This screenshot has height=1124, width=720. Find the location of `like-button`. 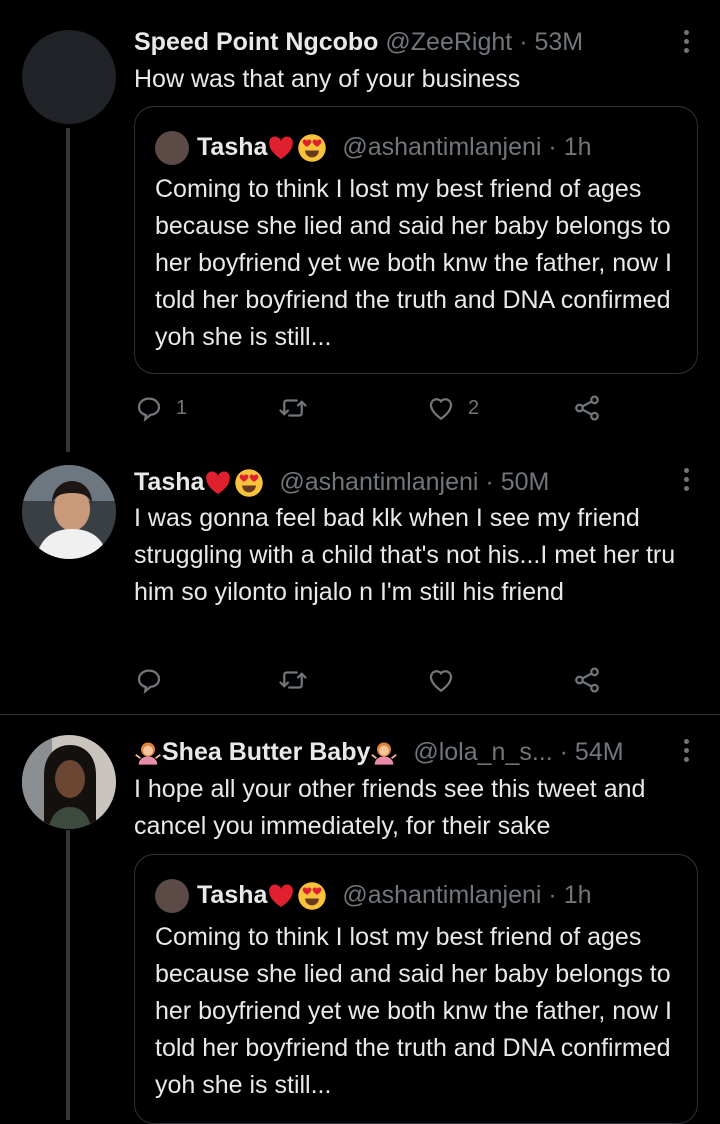

like-button is located at coordinates (441, 680).